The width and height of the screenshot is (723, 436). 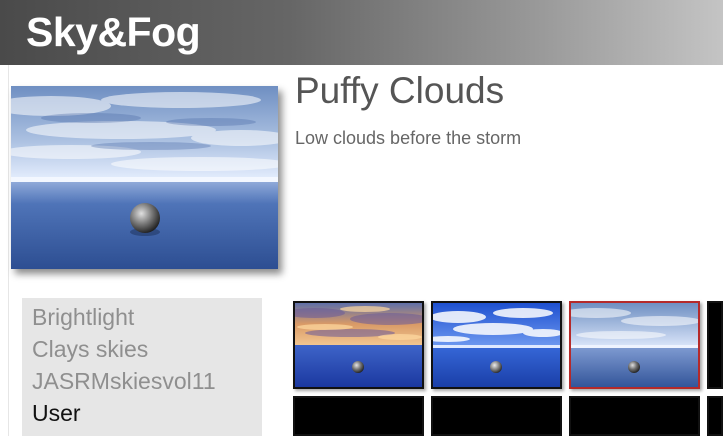 I want to click on preset-title: Puffy Clouds, so click(x=400, y=90).